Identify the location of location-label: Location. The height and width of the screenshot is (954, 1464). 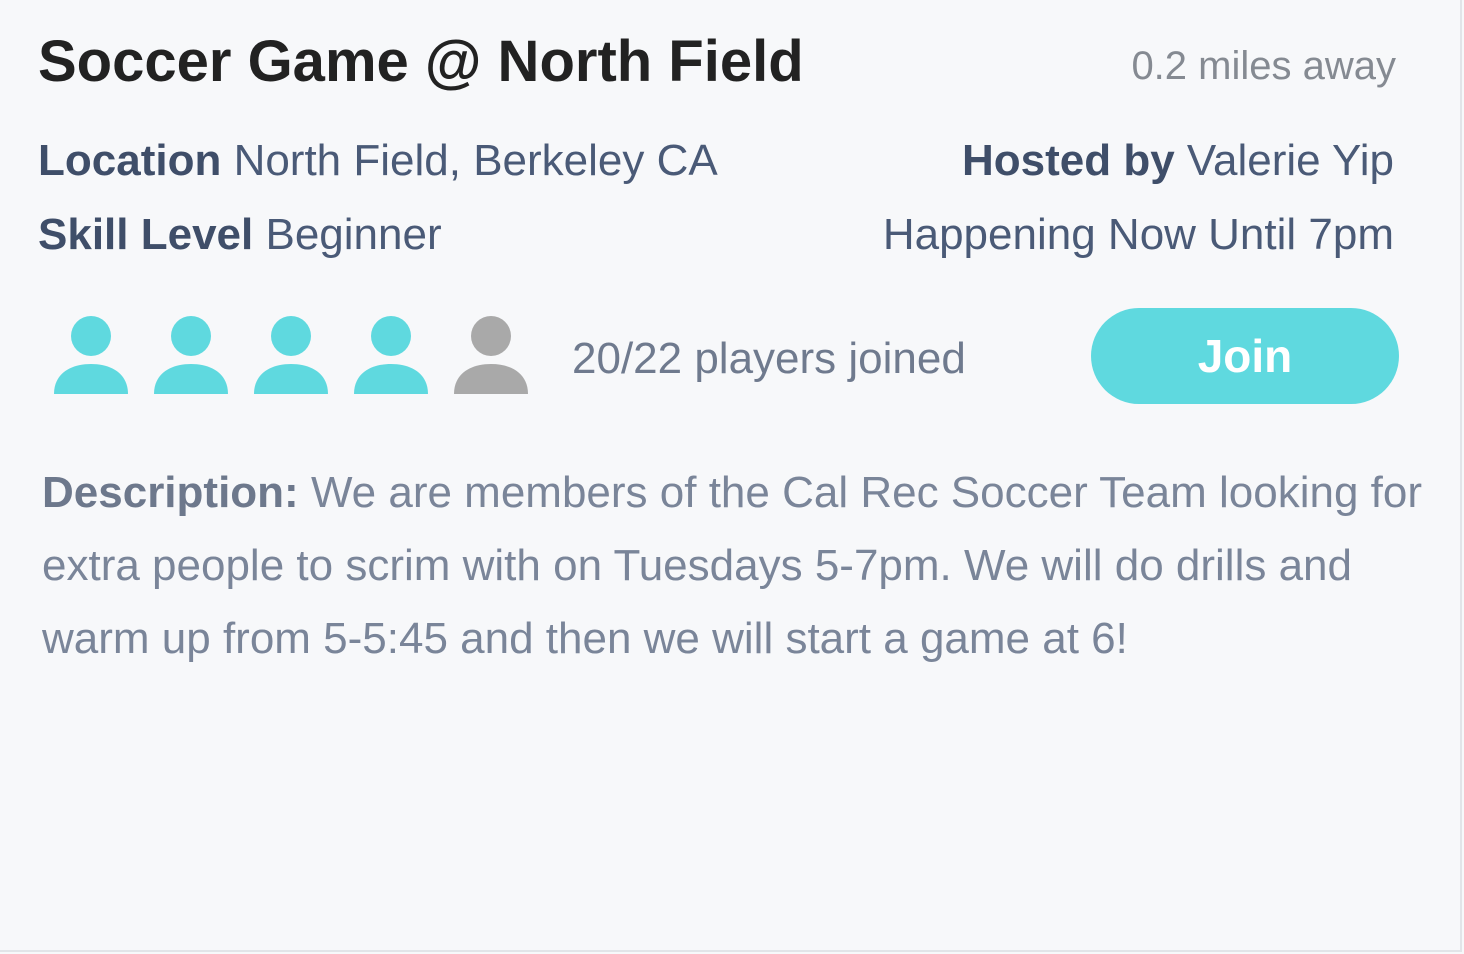
(130, 160).